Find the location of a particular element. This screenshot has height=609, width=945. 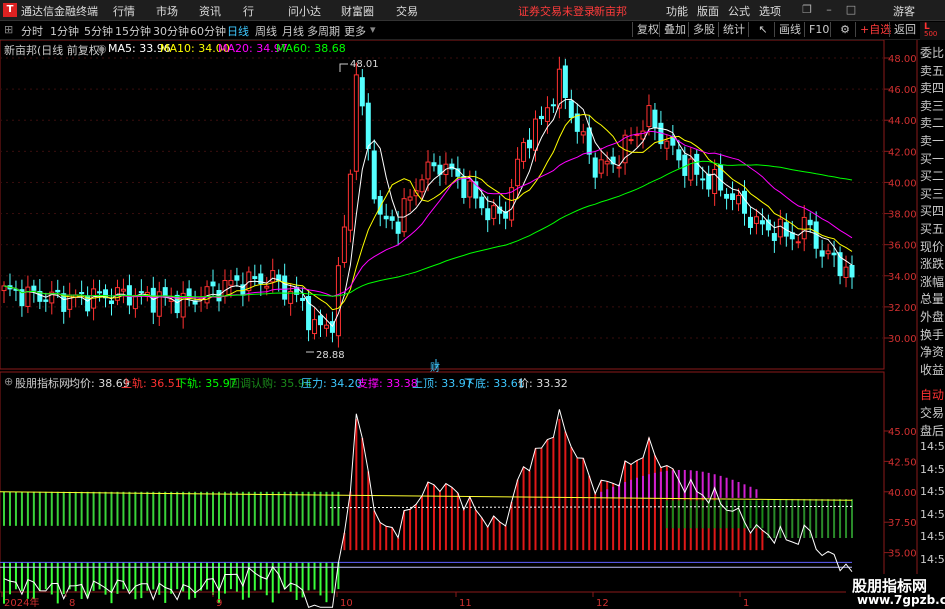

time-label-4: 14:56 is located at coordinates (932, 536).